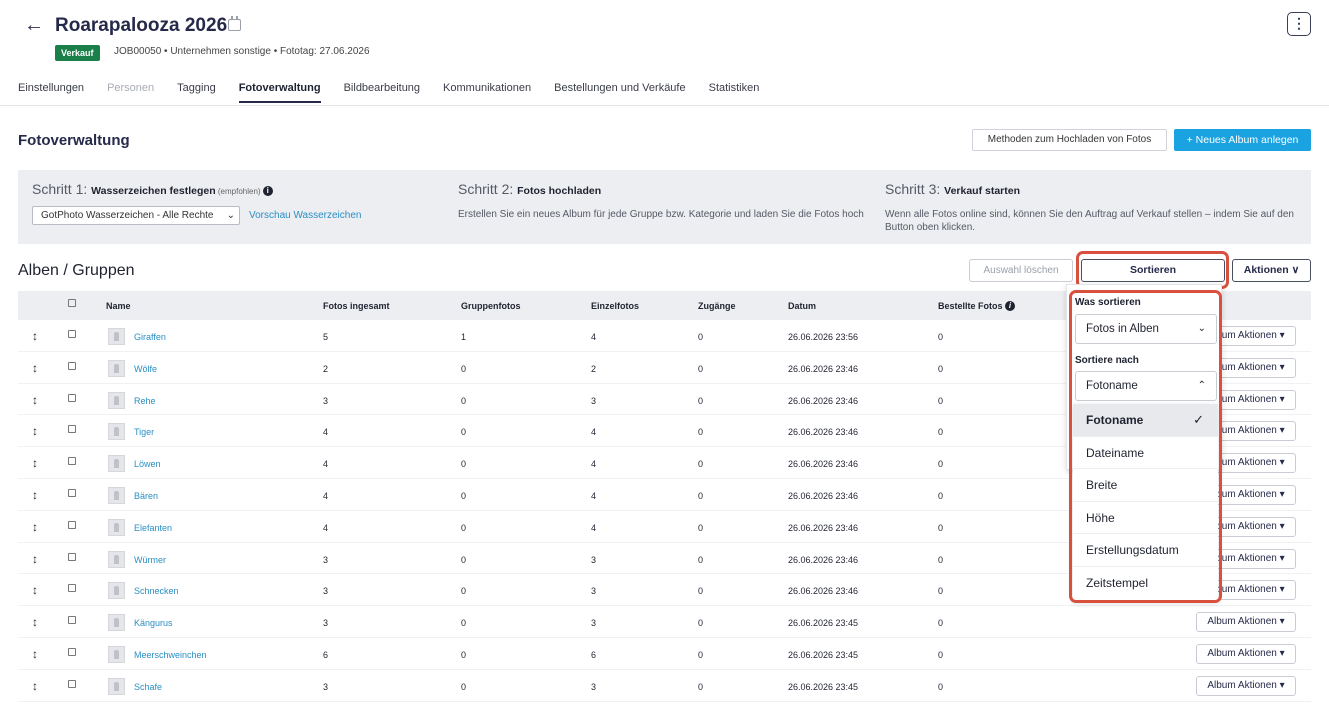 This screenshot has height=705, width=1329. I want to click on tab-einstellungen: Einstellungen, so click(51, 92).